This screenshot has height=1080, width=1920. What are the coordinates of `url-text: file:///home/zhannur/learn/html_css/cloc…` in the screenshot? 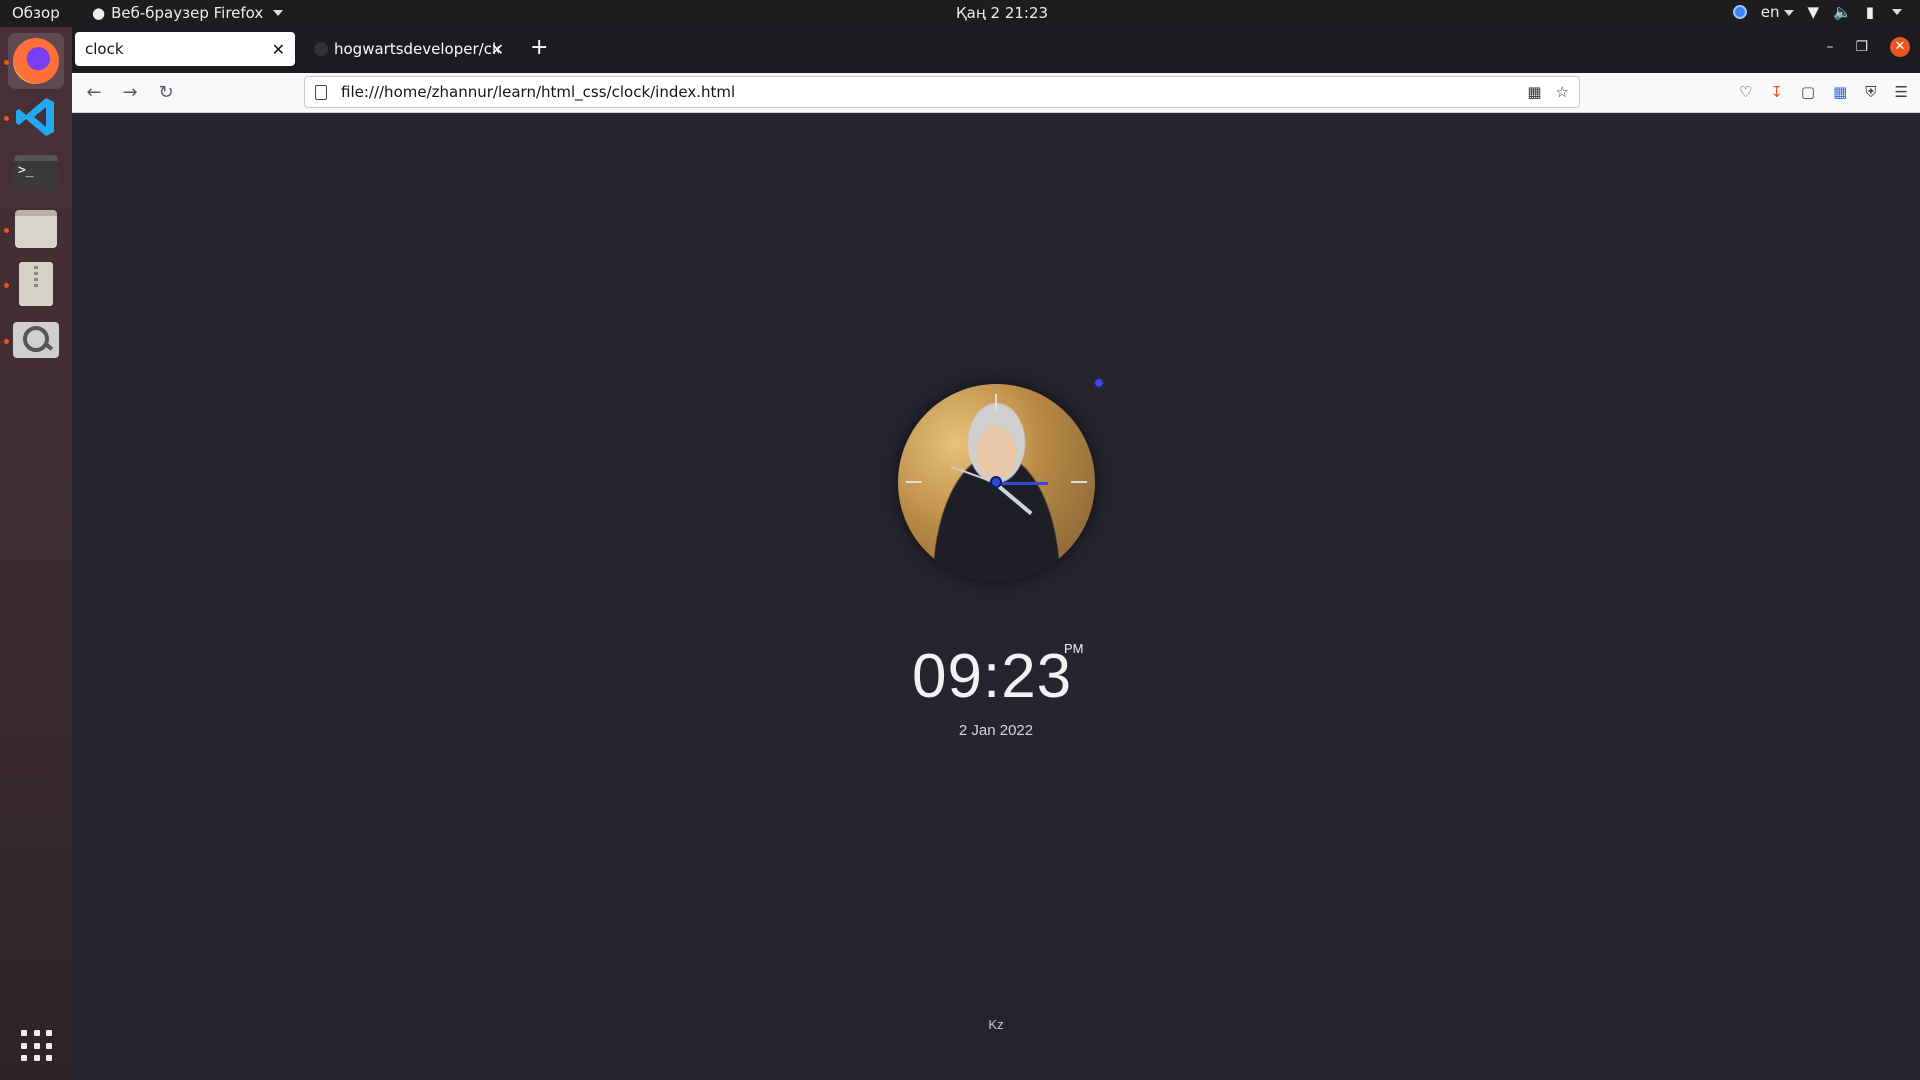 It's located at (538, 92).